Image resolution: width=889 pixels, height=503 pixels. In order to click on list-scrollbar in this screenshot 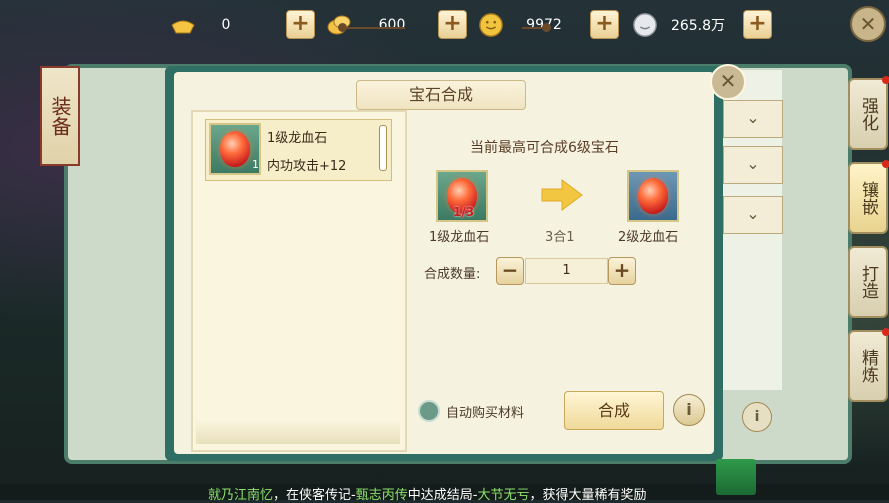, I will do `click(383, 148)`.